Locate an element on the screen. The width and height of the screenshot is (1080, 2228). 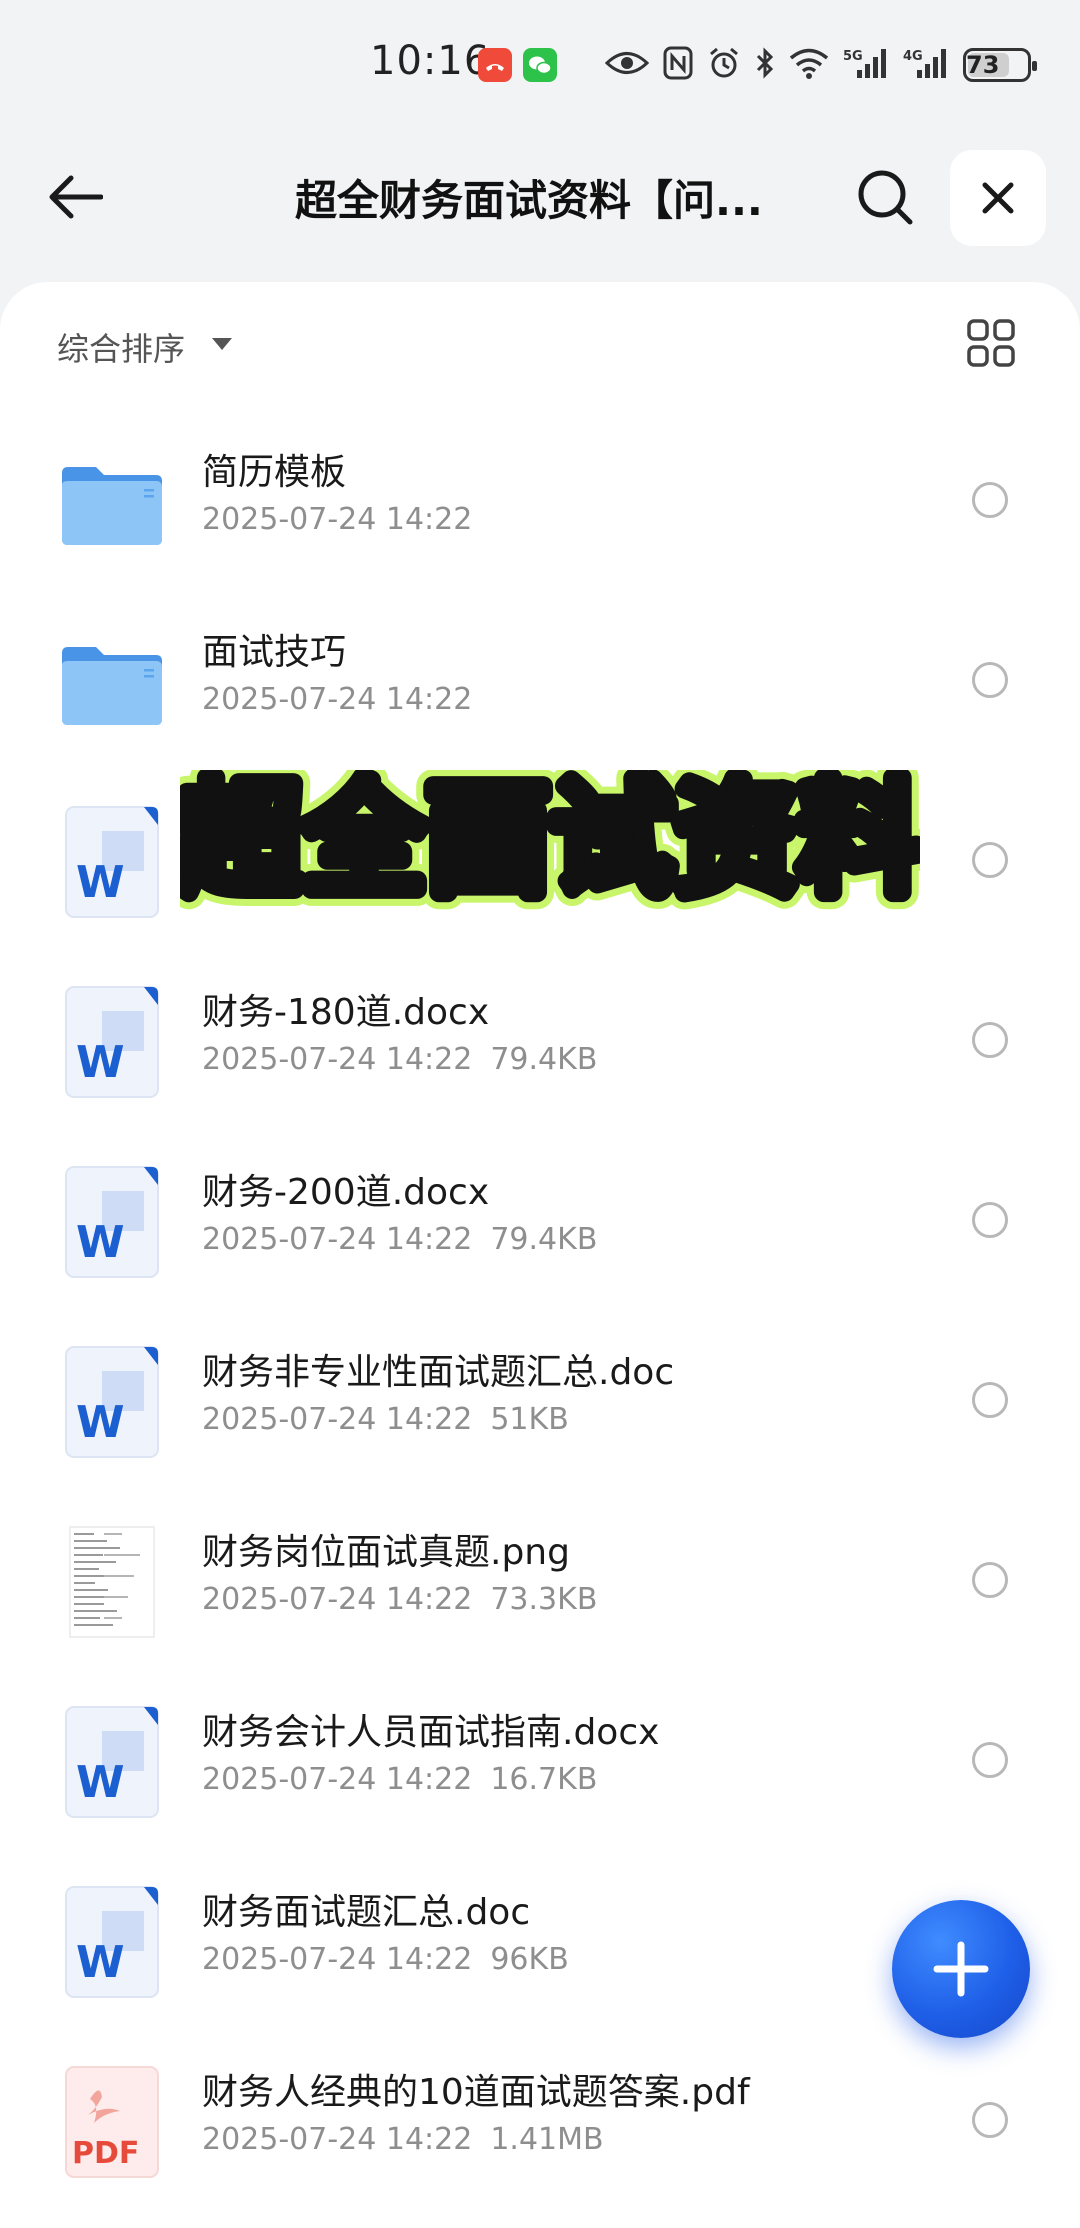
file-meta: 2025-07-24 14:22 51KB is located at coordinates (385, 1419).